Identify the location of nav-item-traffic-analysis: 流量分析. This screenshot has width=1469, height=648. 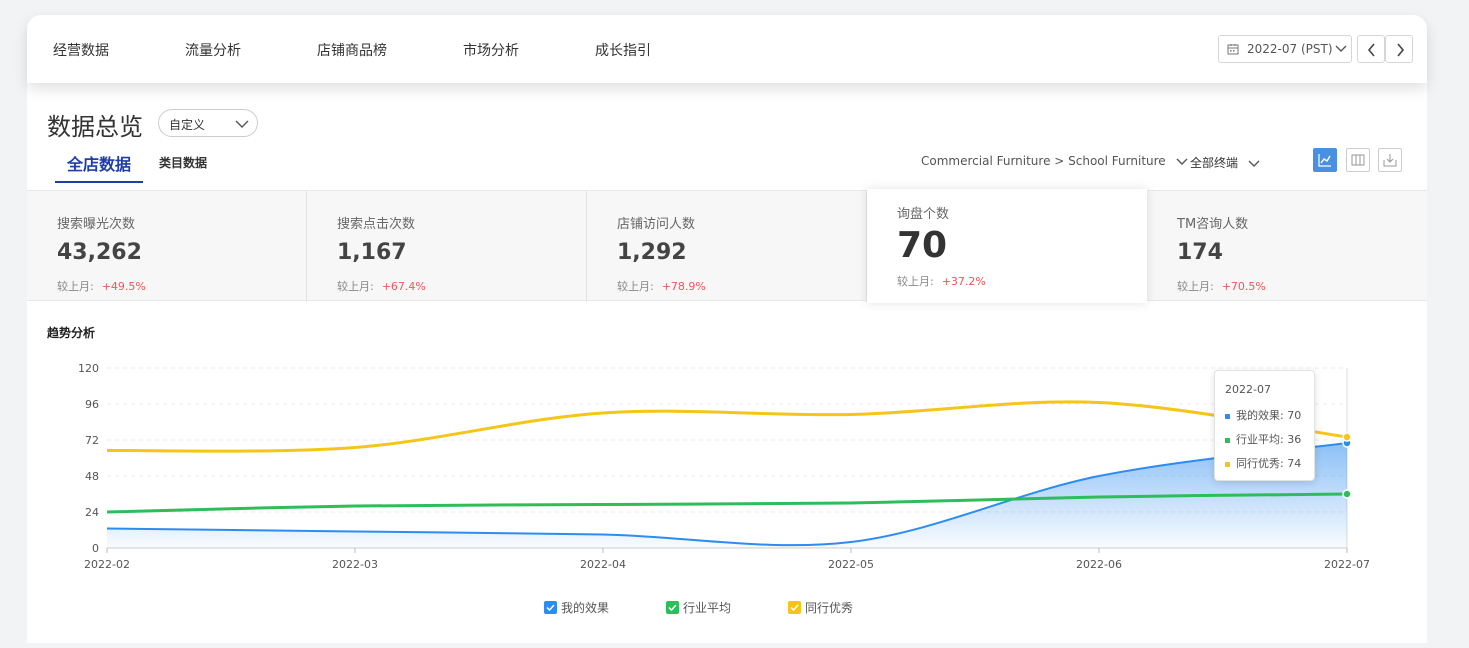
(213, 50).